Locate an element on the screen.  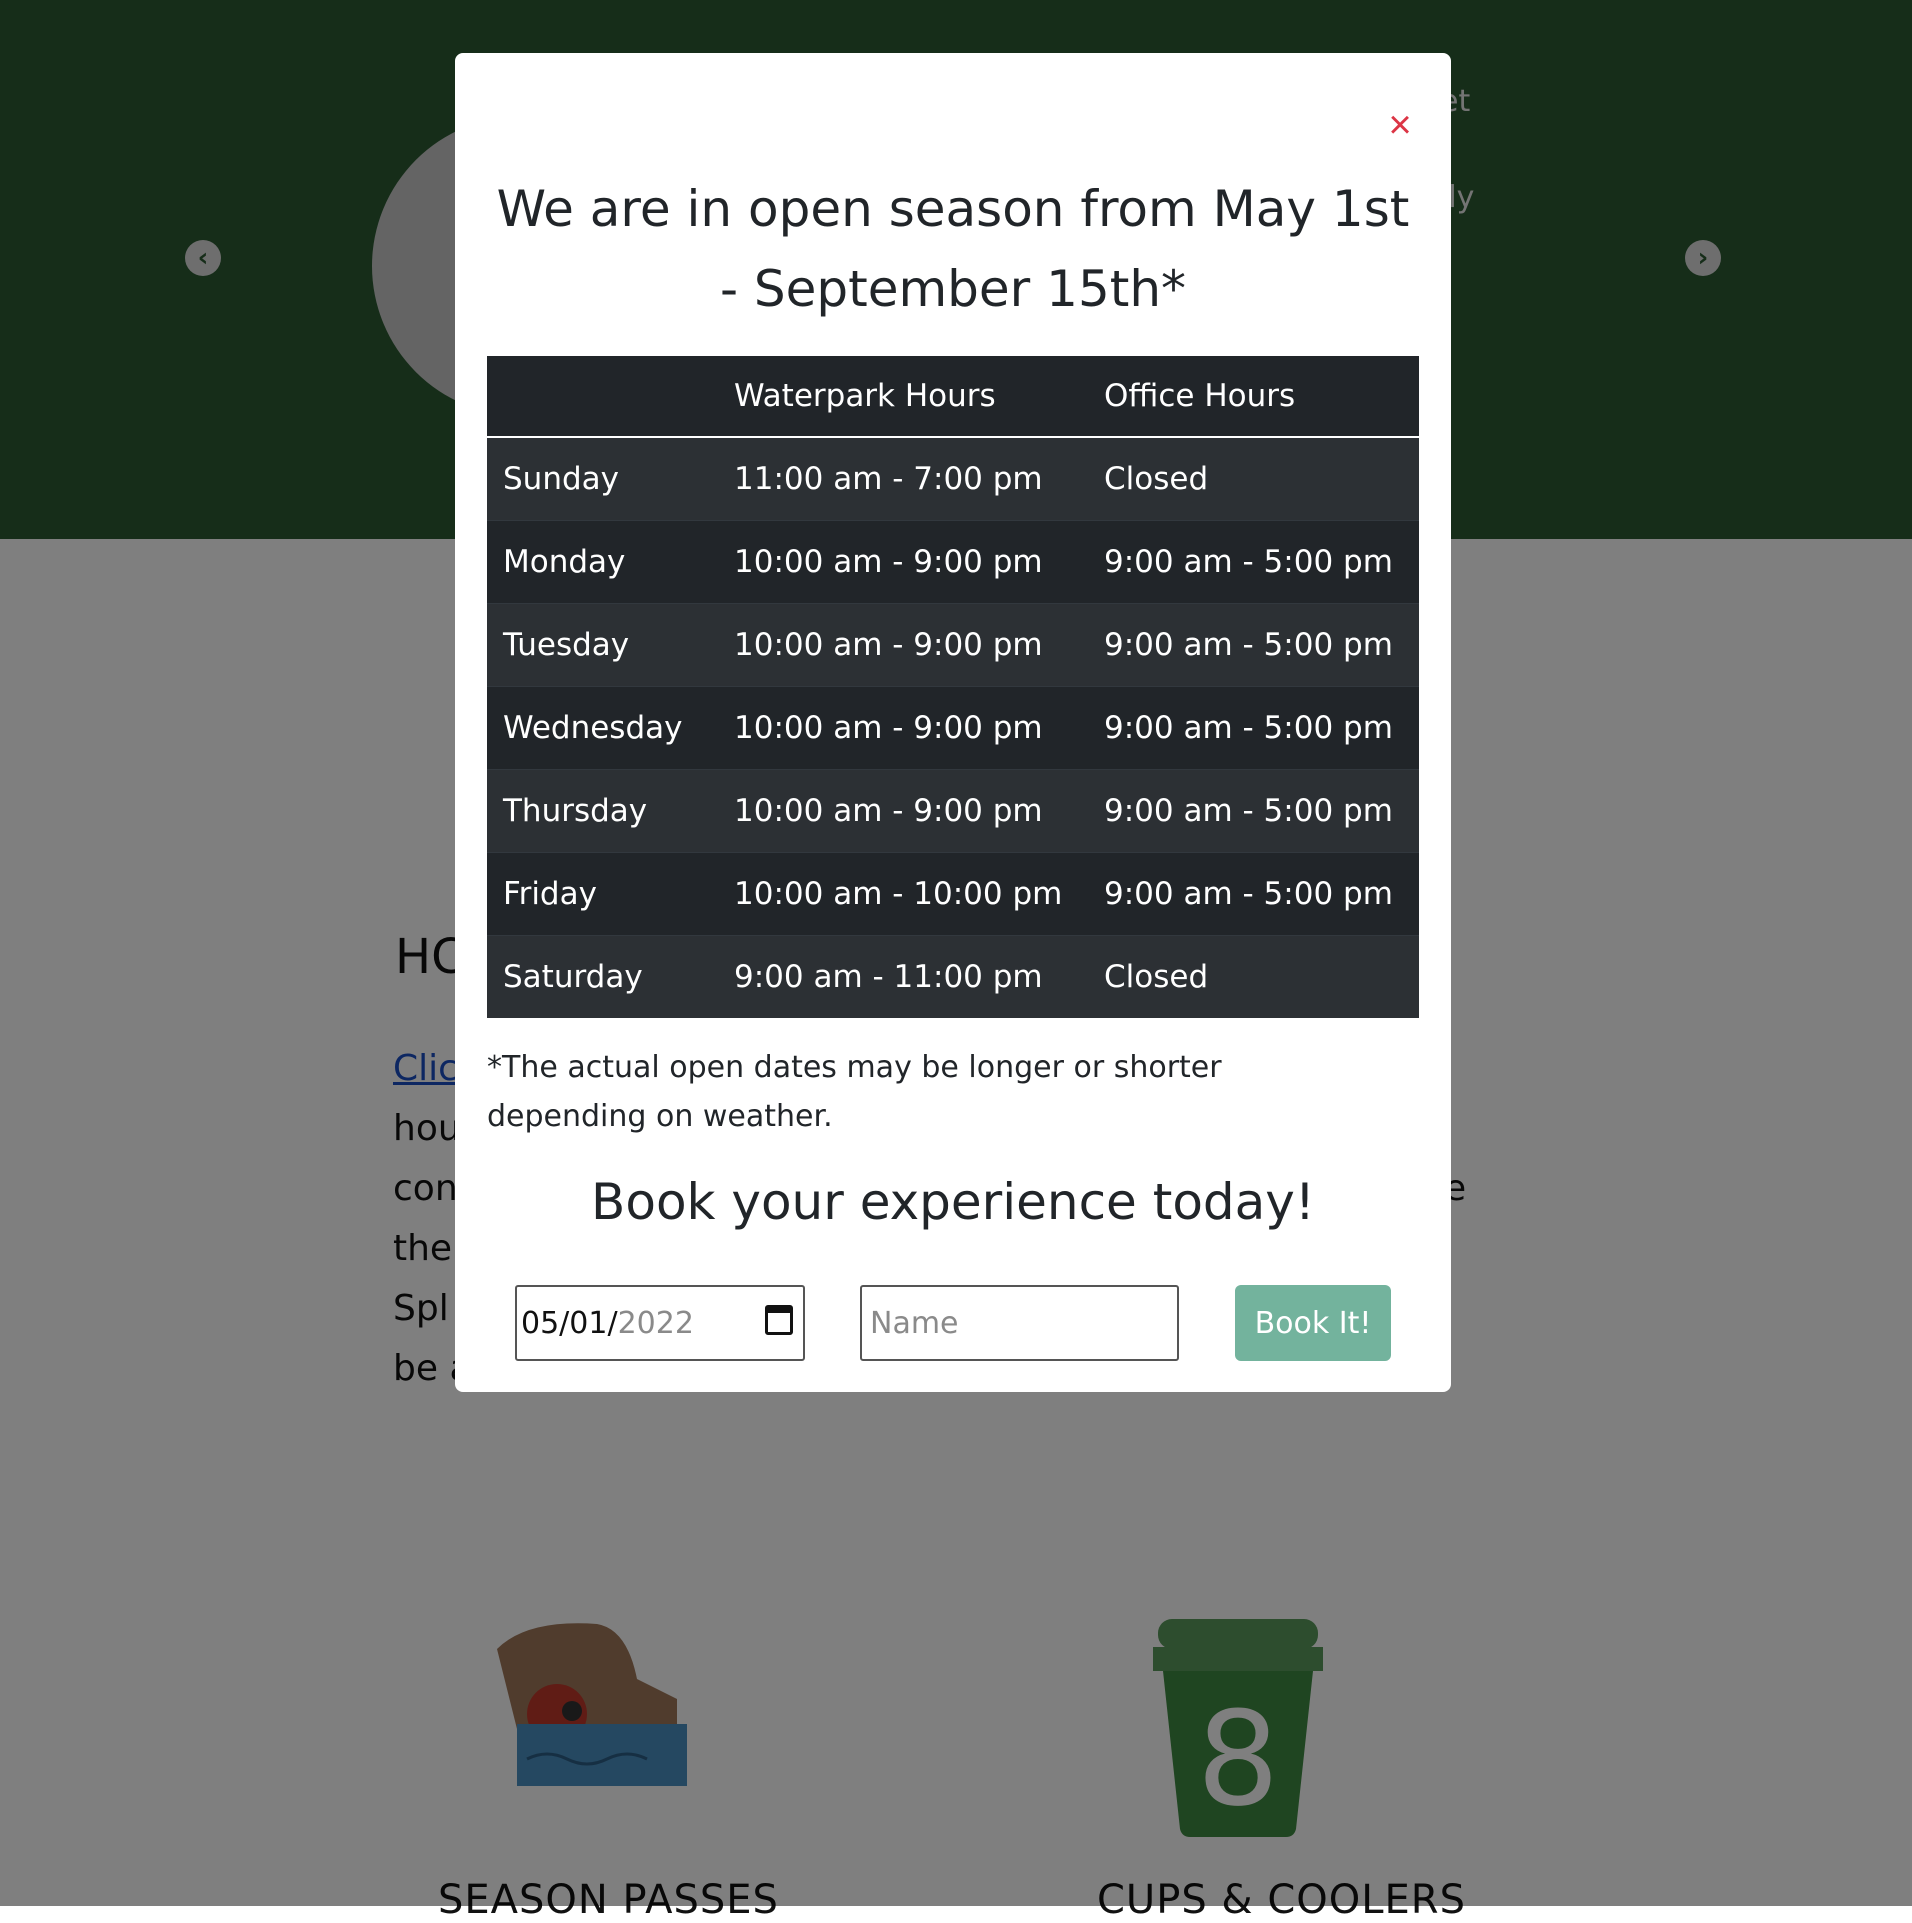
close-icon: × is located at coordinates (1400, 125).